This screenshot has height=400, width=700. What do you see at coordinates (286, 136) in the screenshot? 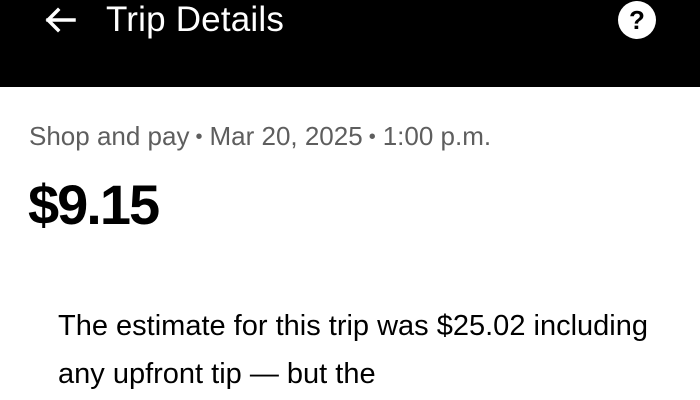
I see `trip-date: Mar 20, 2025` at bounding box center [286, 136].